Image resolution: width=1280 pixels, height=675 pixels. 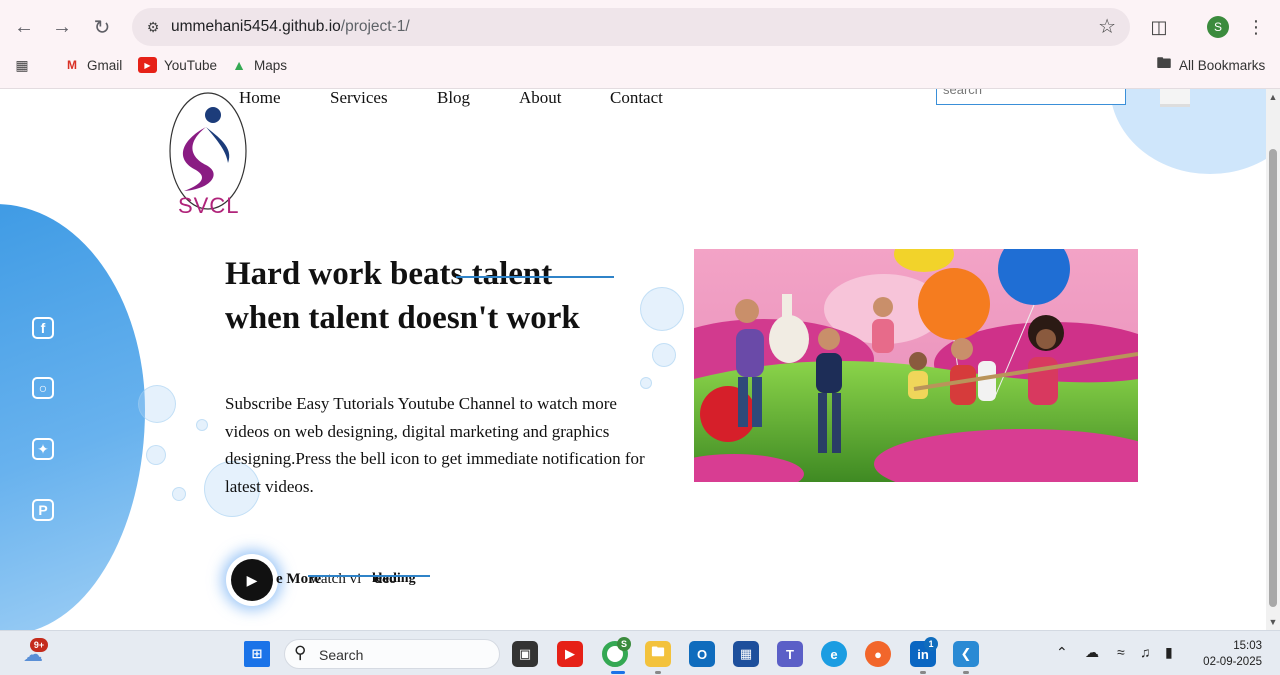 I want to click on bookmarks-bar: ▦ M Gmail ▶ YouTube ▲ Maps 🖿 All Bookmarks, so click(x=640, y=67).